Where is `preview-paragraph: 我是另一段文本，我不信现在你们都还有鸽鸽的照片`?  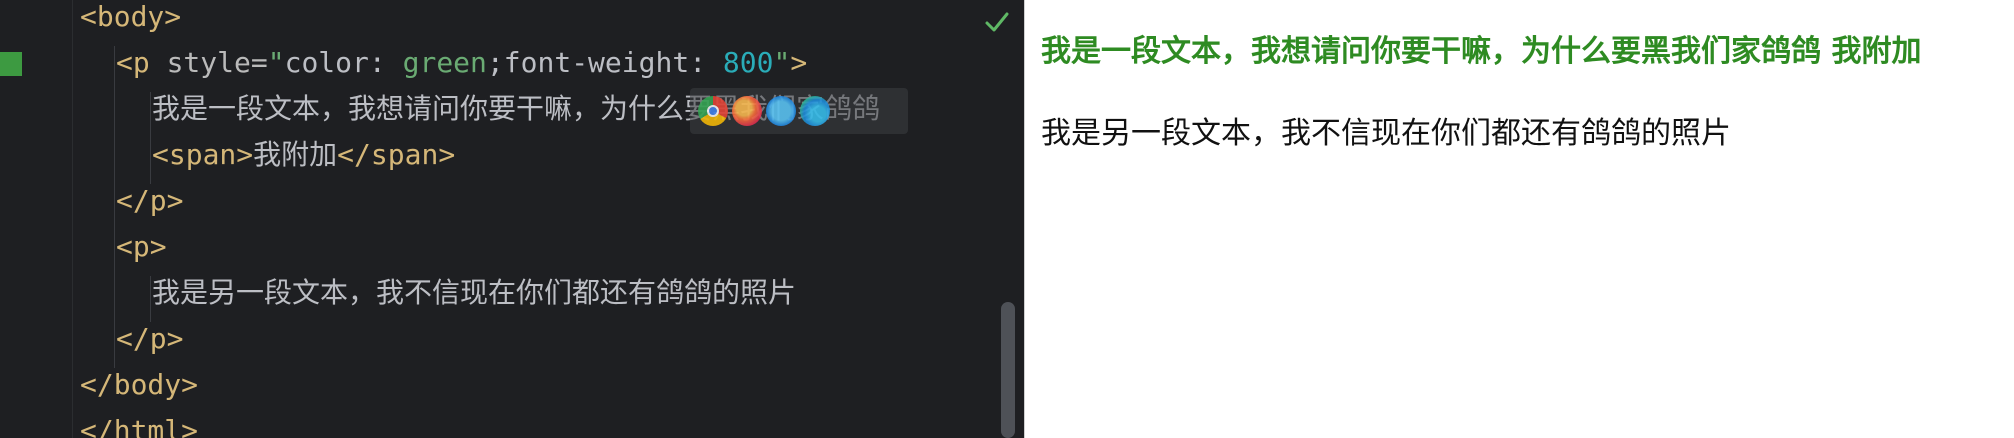
preview-paragraph: 我是另一段文本，我不信现在你们都还有鸽鸽的照片 is located at coordinates (1386, 133).